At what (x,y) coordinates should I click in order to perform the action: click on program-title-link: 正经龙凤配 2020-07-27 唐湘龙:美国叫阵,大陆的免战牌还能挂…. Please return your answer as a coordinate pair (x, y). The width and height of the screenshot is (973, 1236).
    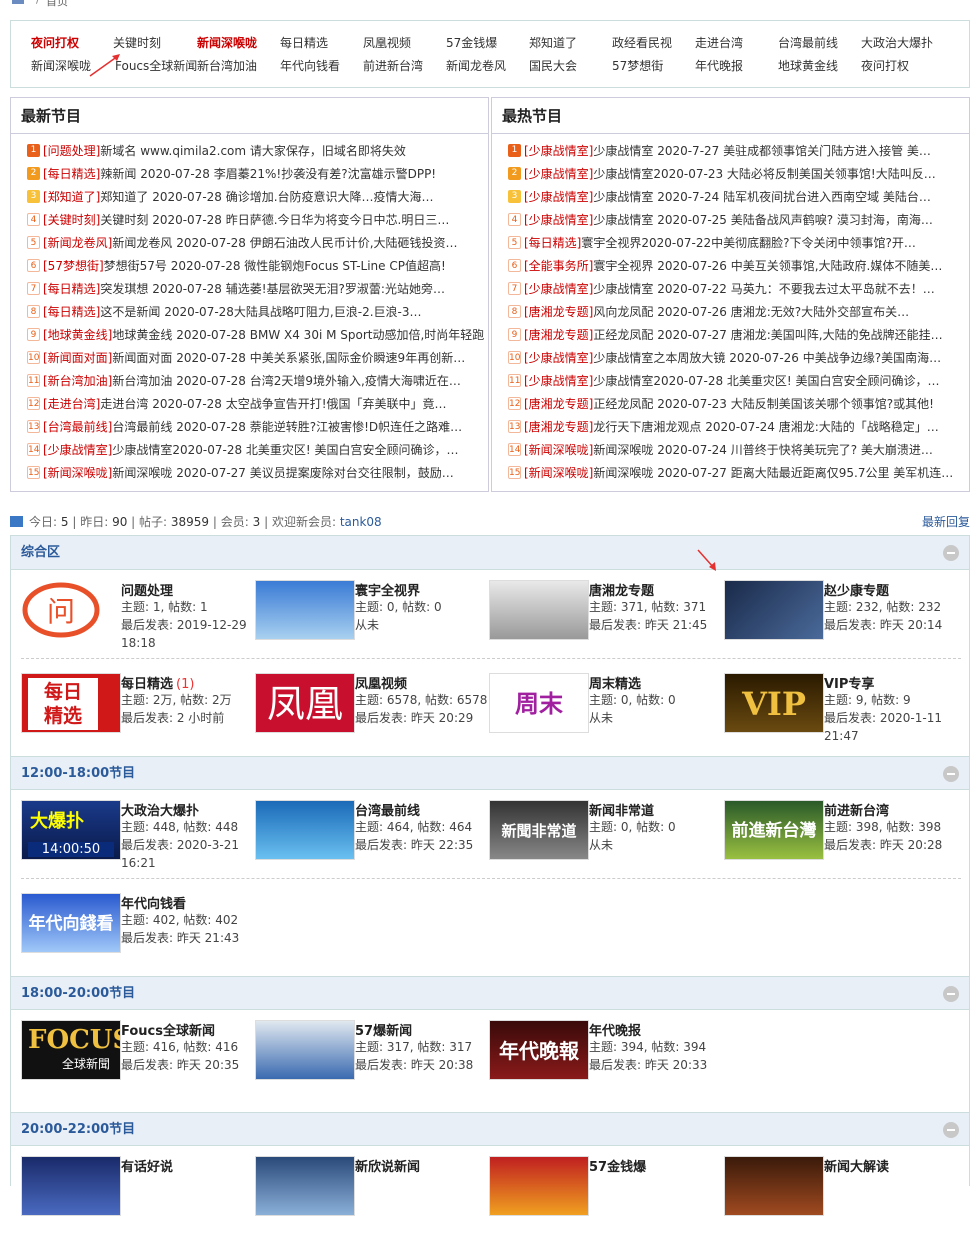
    Looking at the image, I should click on (767, 335).